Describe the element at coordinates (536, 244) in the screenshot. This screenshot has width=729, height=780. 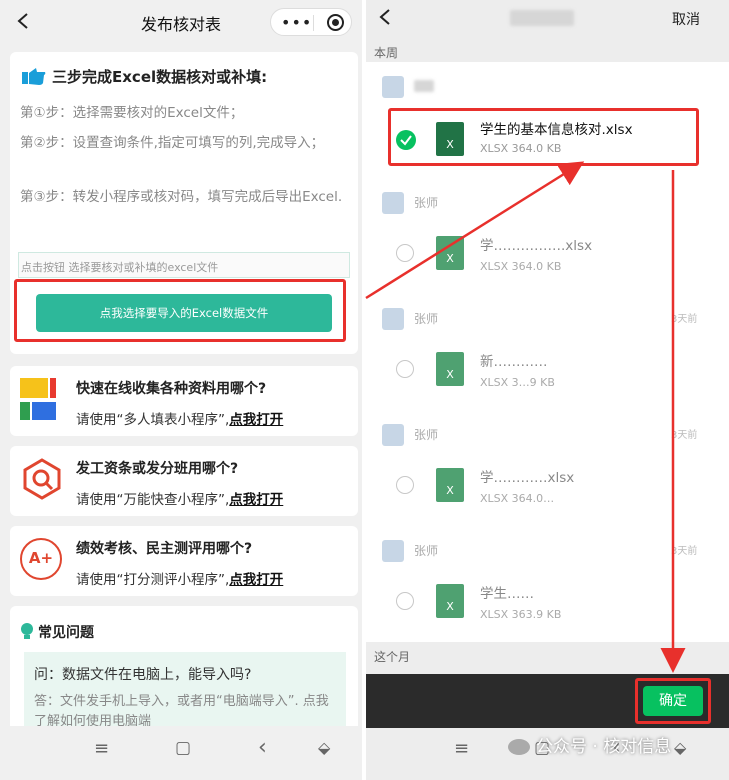
I see `file-name: 学…………….xlsx` at that location.